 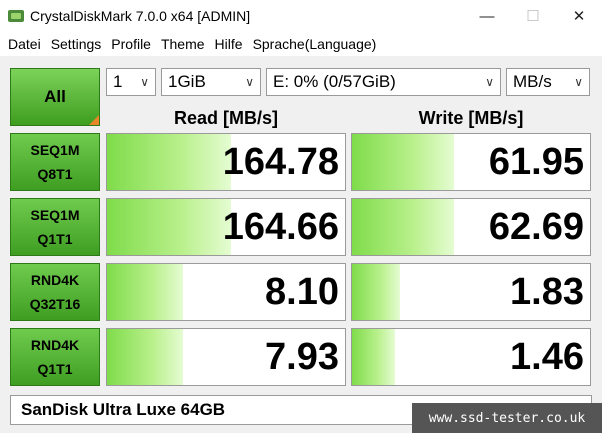 What do you see at coordinates (536, 162) in the screenshot?
I see `write-value: 61.95` at bounding box center [536, 162].